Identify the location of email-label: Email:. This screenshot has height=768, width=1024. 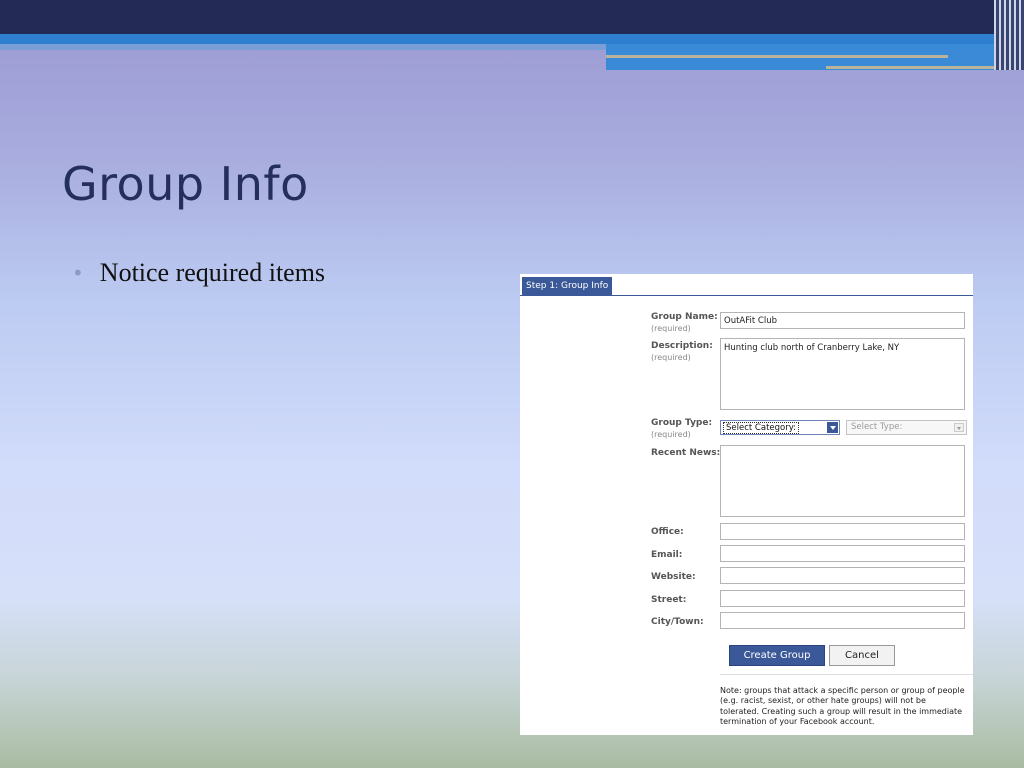
(667, 555).